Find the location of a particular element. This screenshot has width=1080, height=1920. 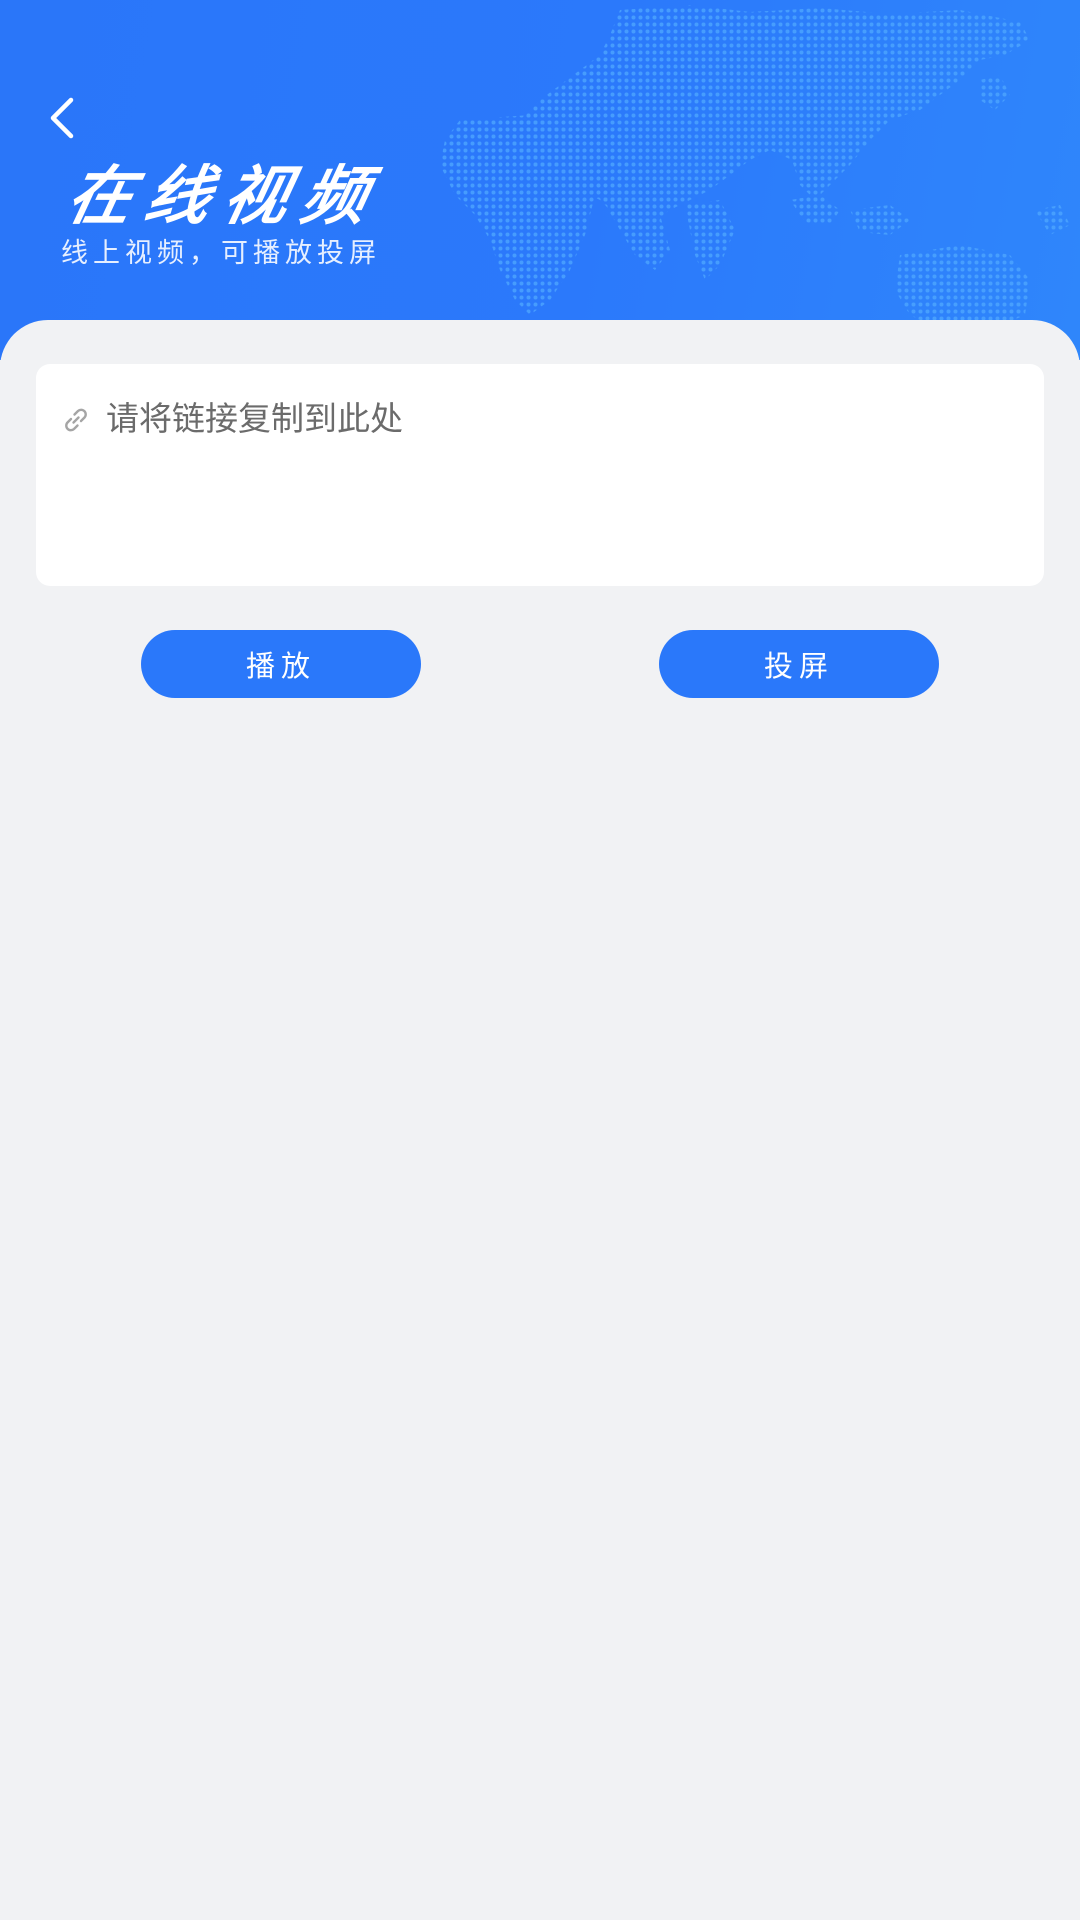

chevron-left-icon is located at coordinates (62, 118).